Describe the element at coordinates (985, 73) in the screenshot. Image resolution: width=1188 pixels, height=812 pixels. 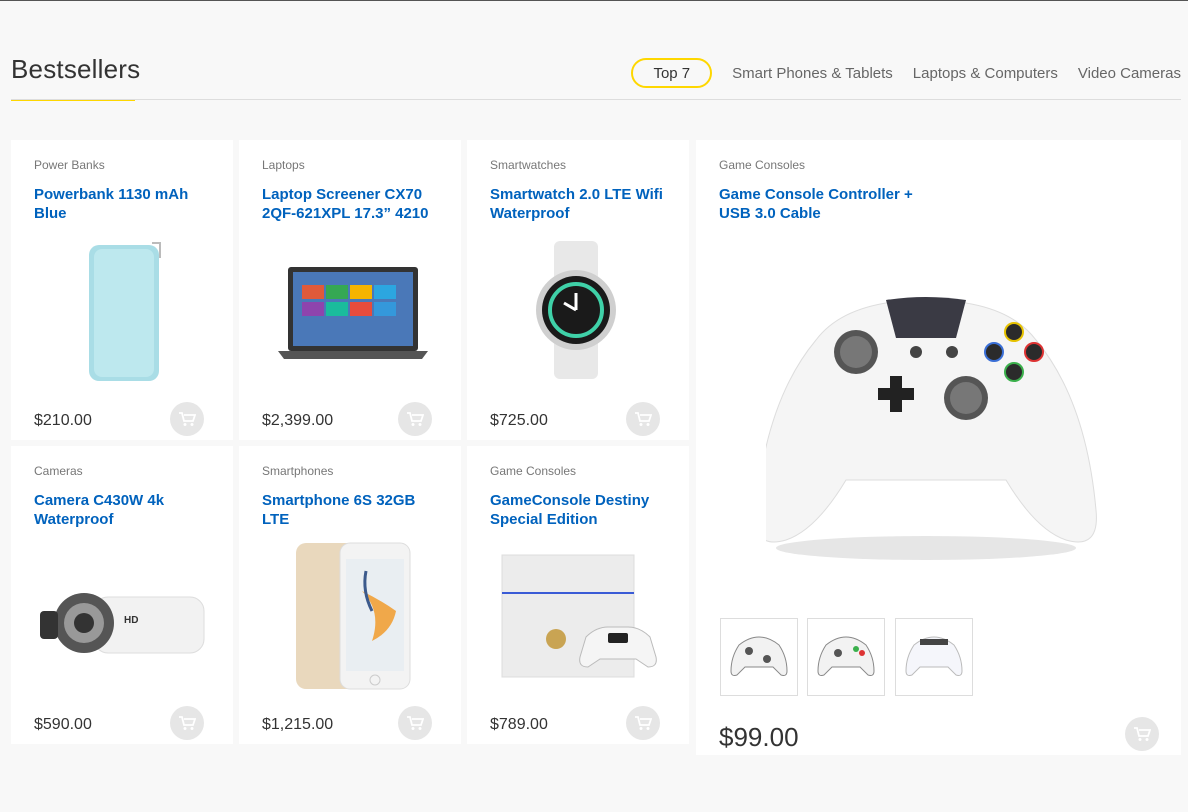
I see `tab-laptops-computers: Laptops & Computers` at that location.